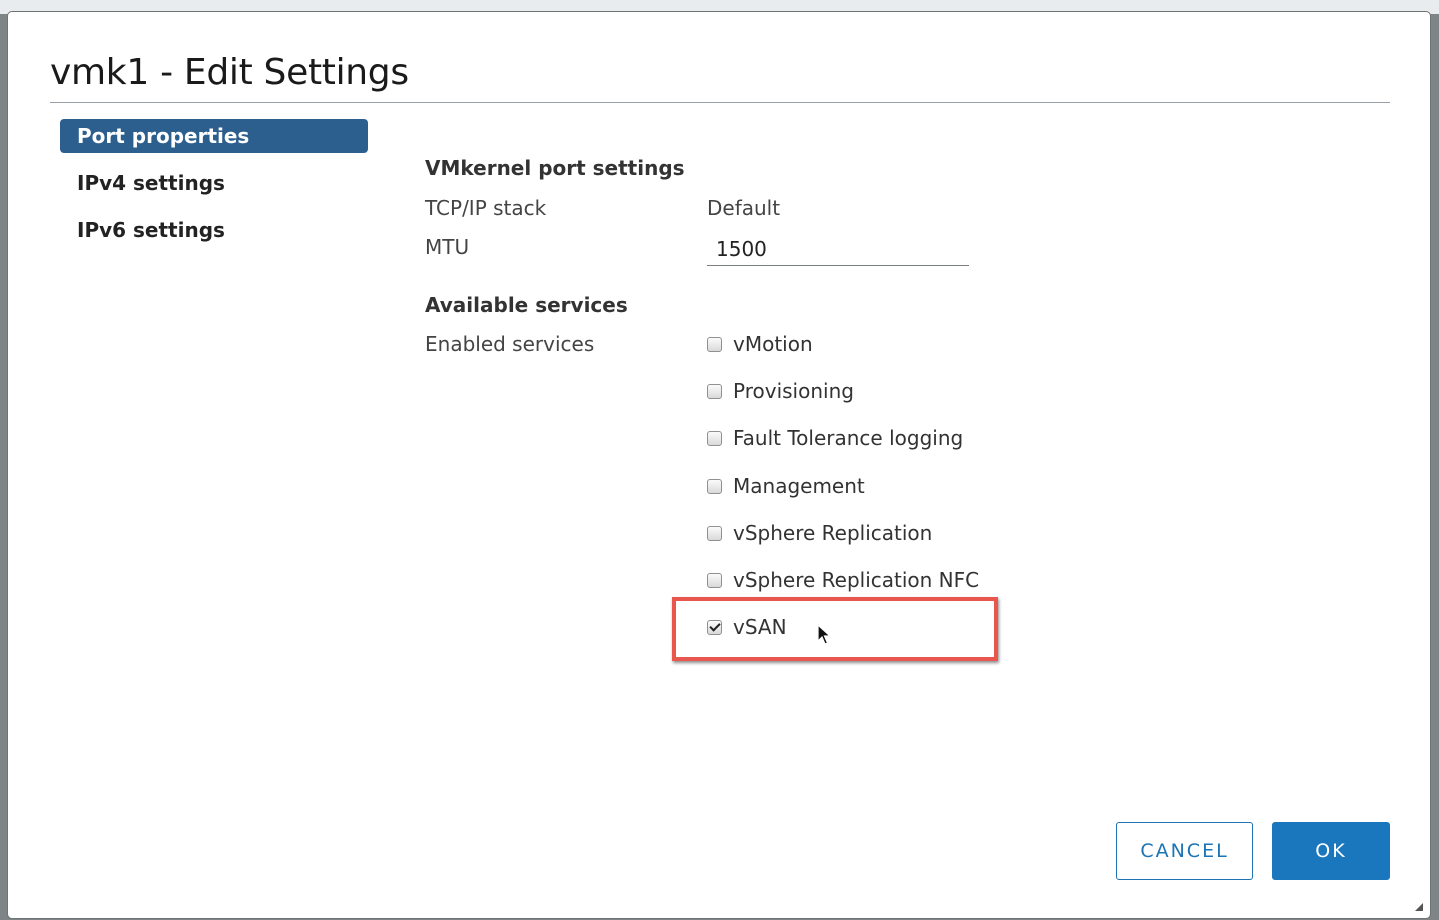 The image size is (1439, 920). I want to click on vsan-highlight-box, so click(835, 629).